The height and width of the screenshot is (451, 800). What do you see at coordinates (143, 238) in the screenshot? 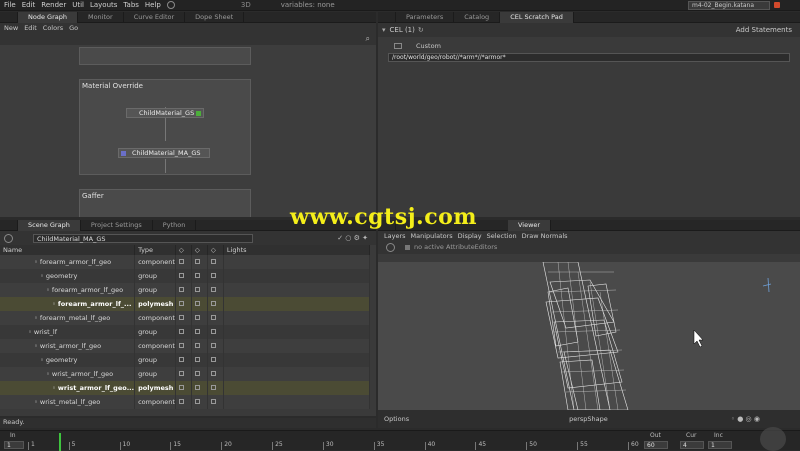
I see `scene-graph-node-field: ChildMaterial_MA_GS` at bounding box center [143, 238].